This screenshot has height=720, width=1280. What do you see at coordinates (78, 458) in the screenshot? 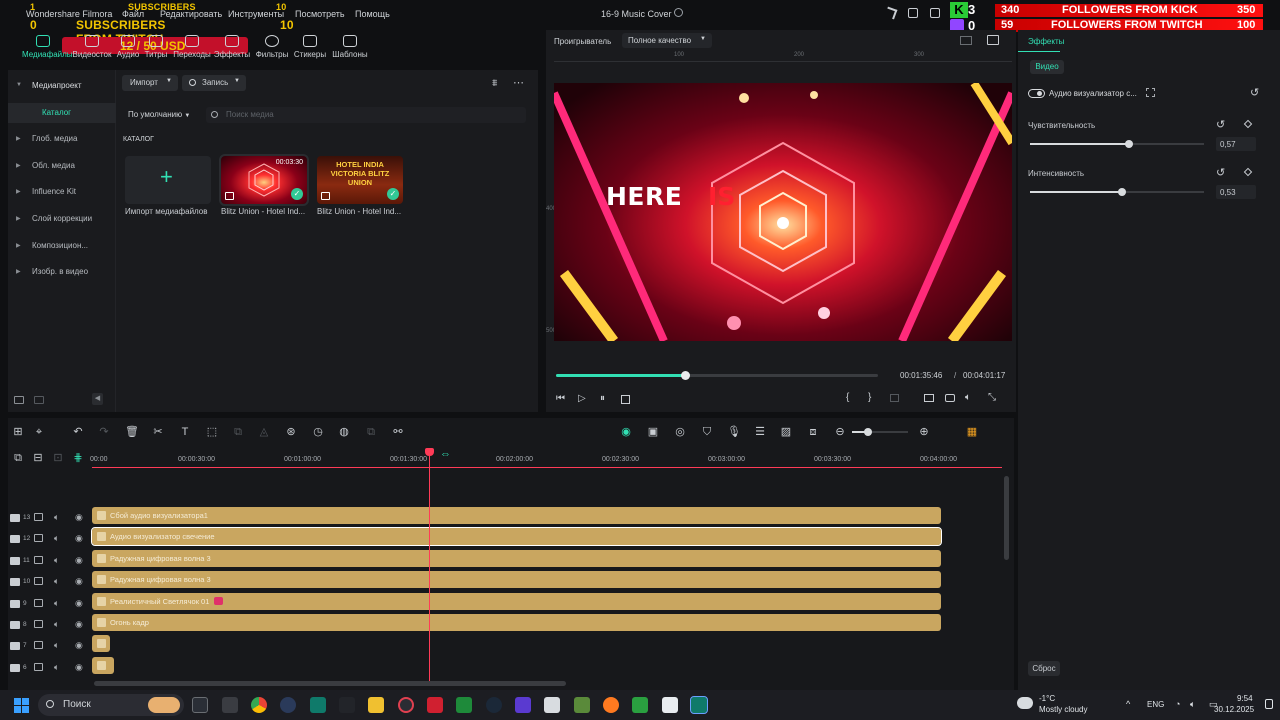
I see `magnet-icon: ⋕` at bounding box center [78, 458].